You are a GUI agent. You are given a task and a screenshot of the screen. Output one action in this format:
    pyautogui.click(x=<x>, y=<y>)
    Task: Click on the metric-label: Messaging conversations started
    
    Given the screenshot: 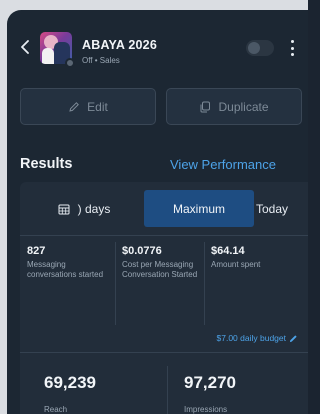 What is the action you would take?
    pyautogui.click(x=65, y=269)
    